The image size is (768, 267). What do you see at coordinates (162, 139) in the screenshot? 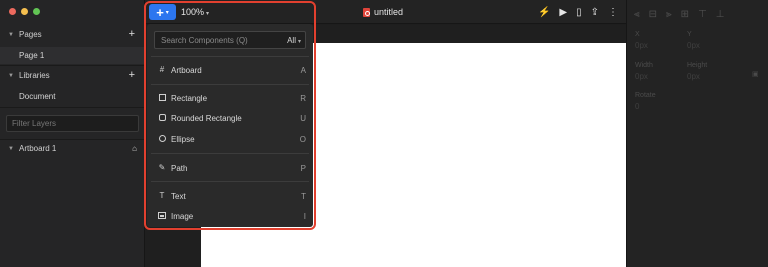
I see `ellipse-icon` at bounding box center [162, 139].